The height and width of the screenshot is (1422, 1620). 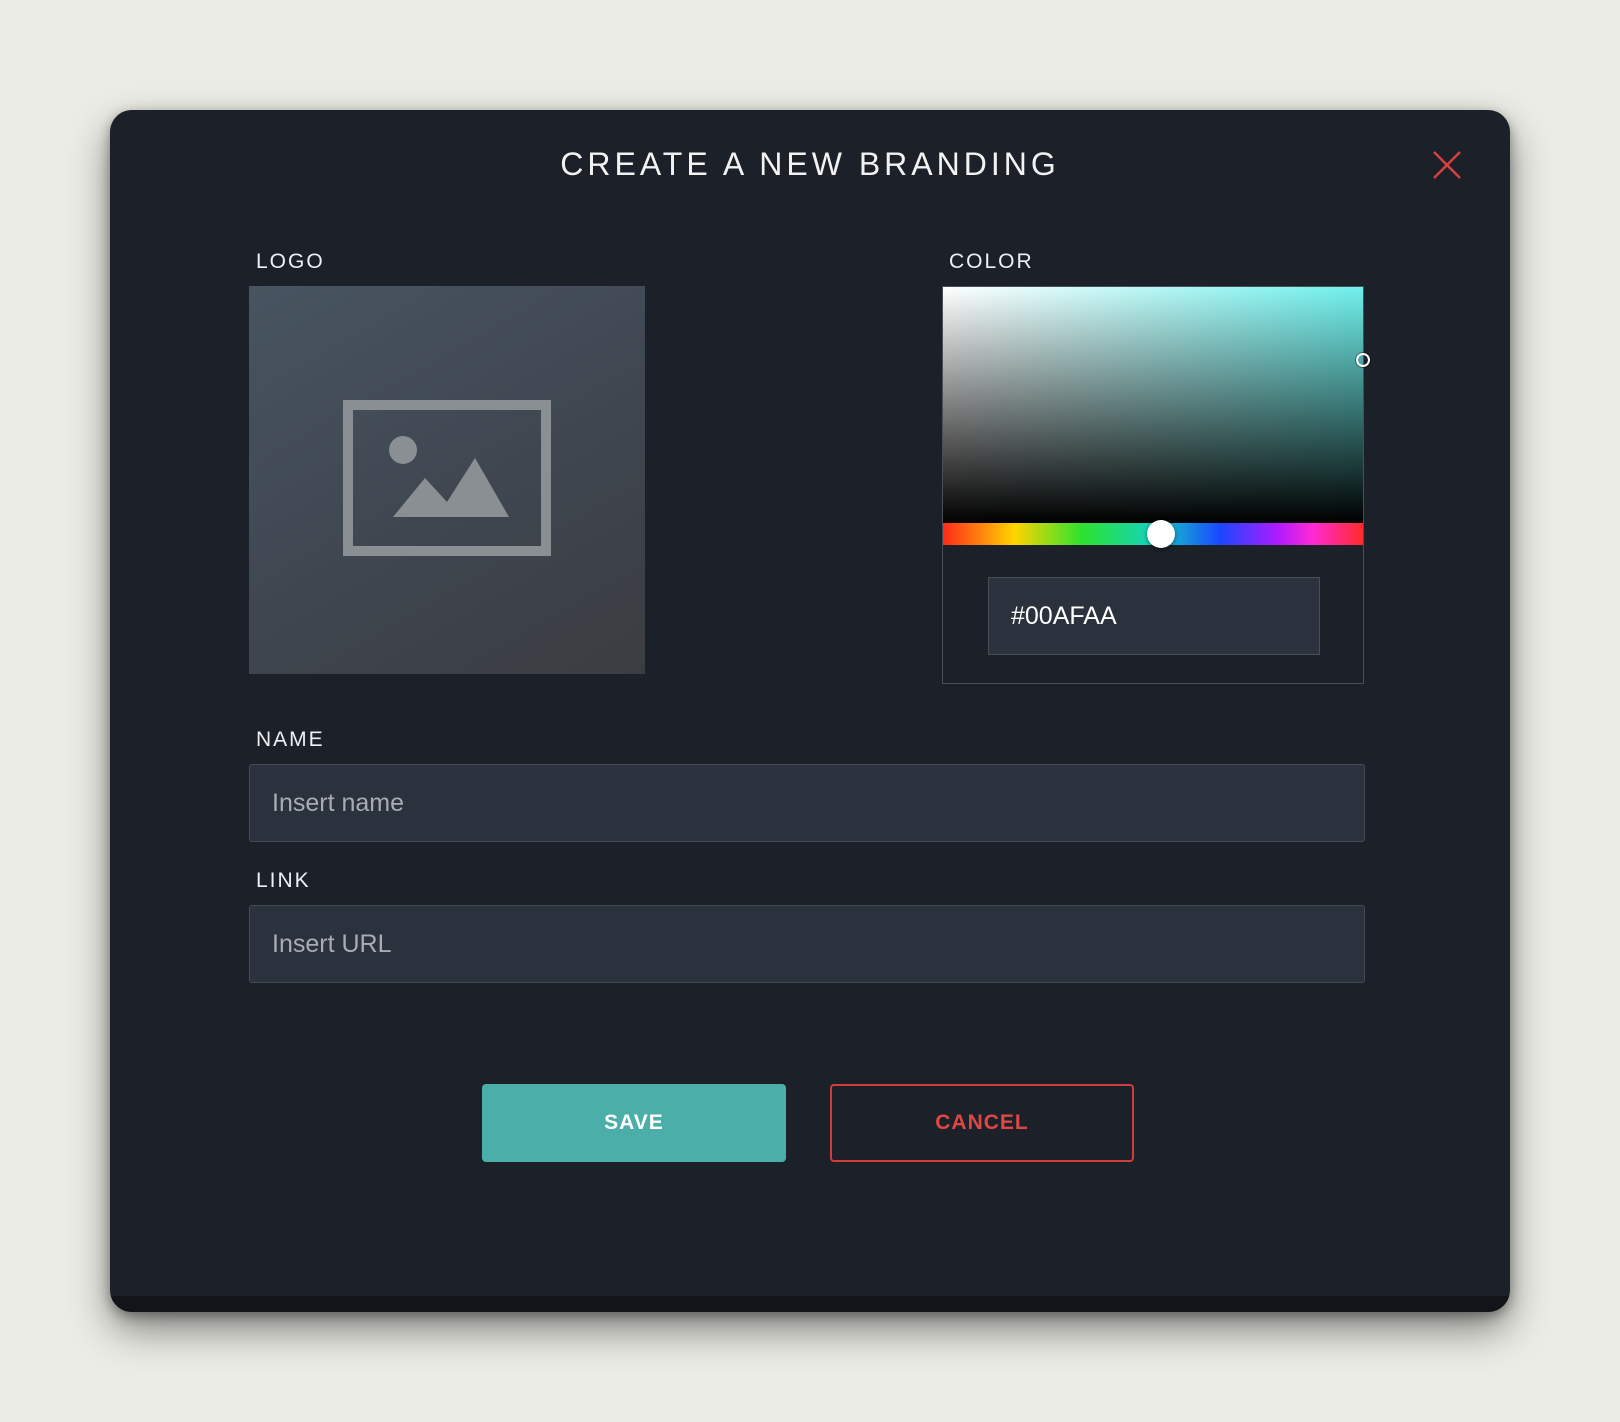 I want to click on logo-upload-area, so click(x=447, y=480).